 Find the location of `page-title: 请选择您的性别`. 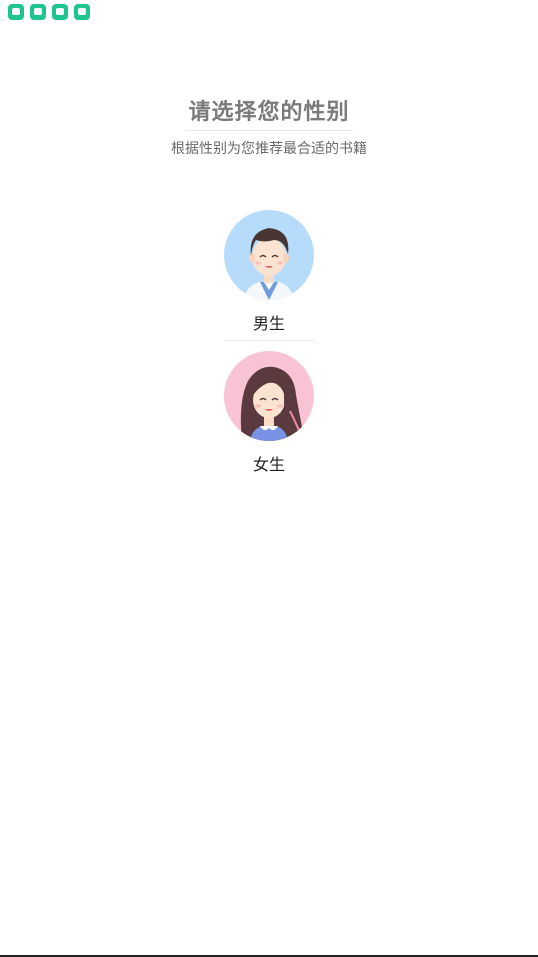

page-title: 请选择您的性别 is located at coordinates (269, 112).